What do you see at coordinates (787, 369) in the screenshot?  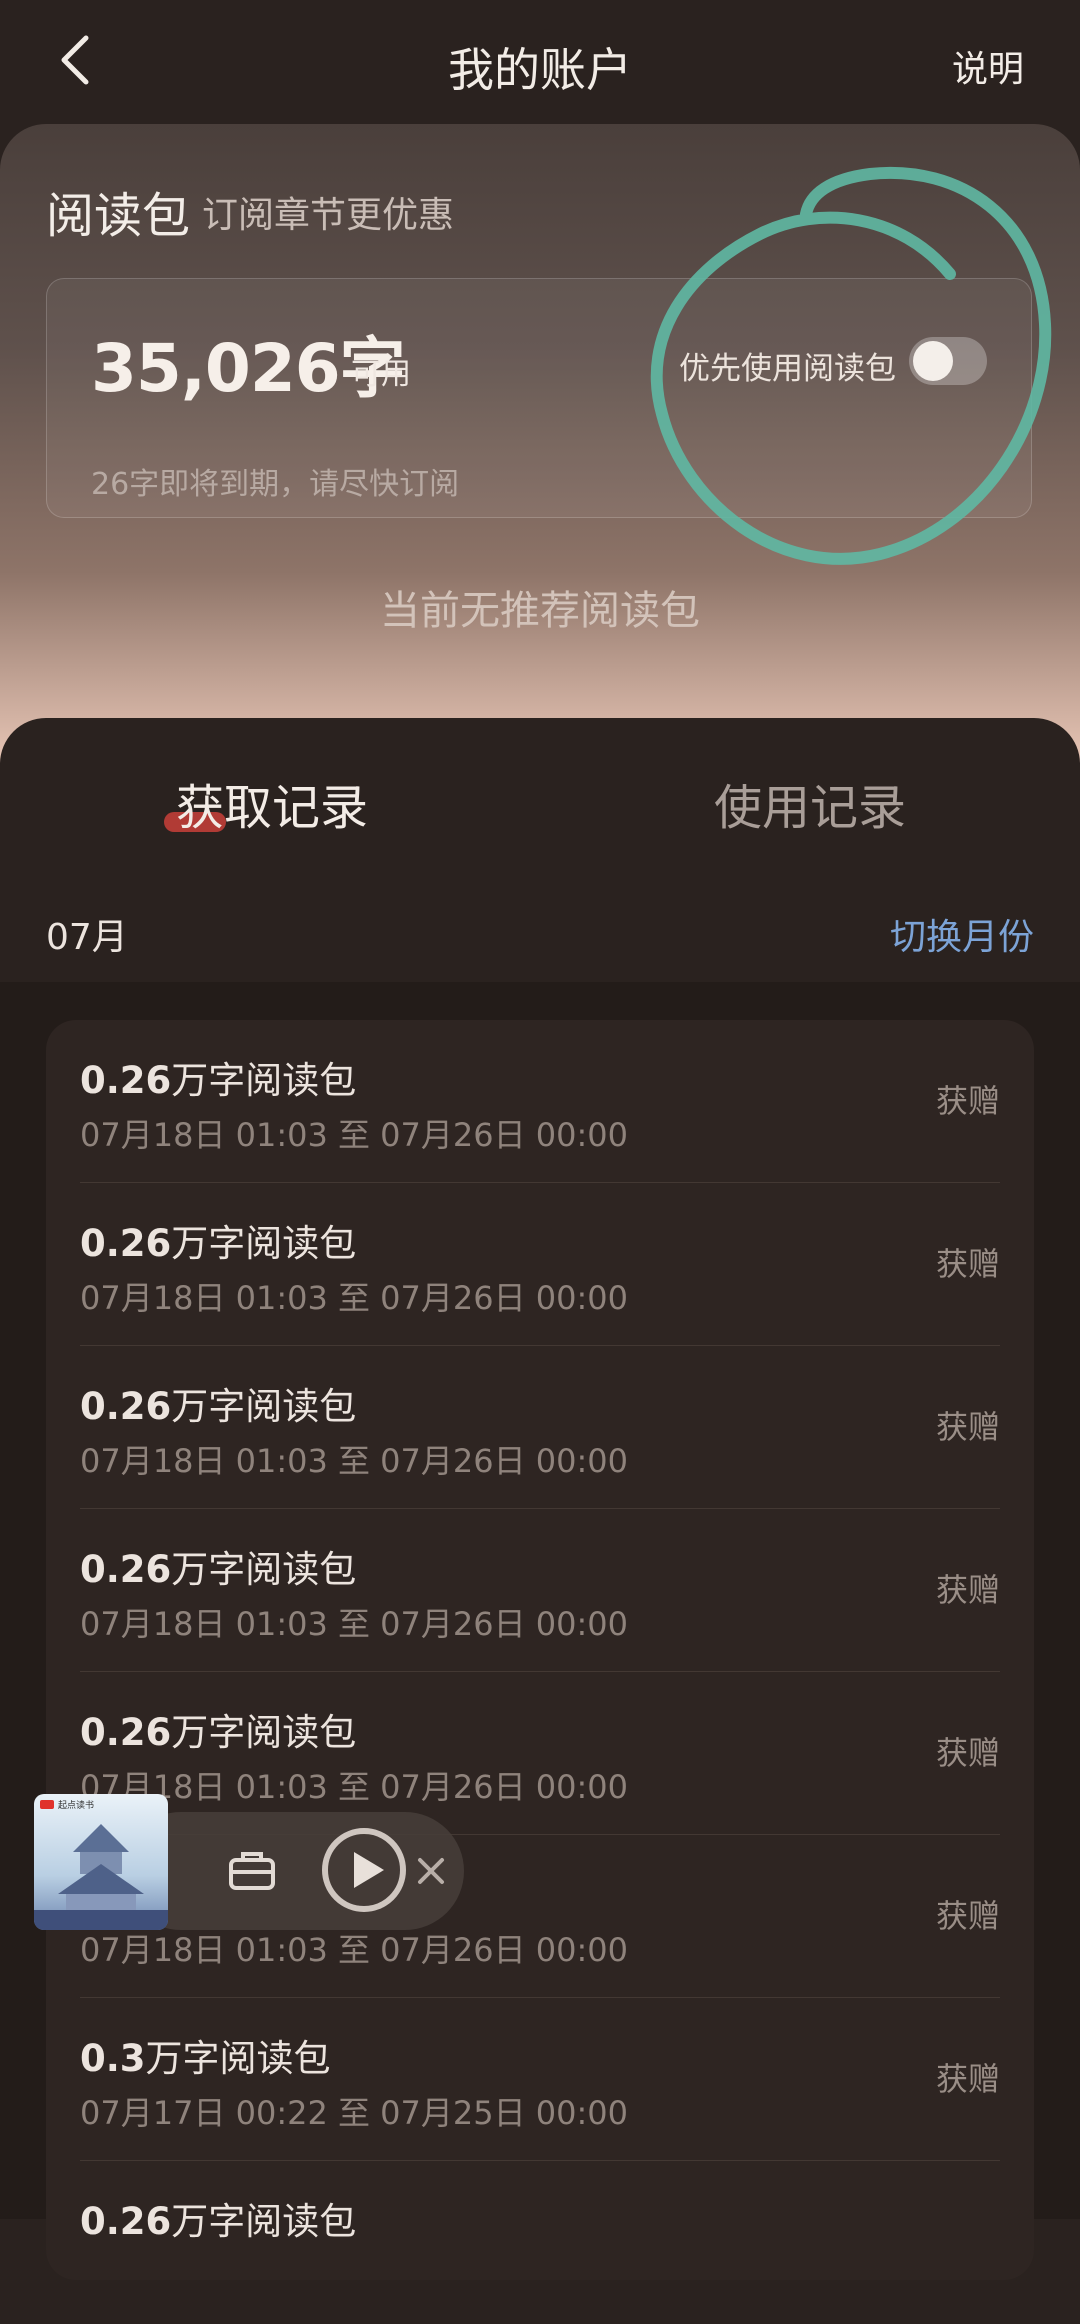 I see `priority-toggle-label: 优先使用阅读包` at bounding box center [787, 369].